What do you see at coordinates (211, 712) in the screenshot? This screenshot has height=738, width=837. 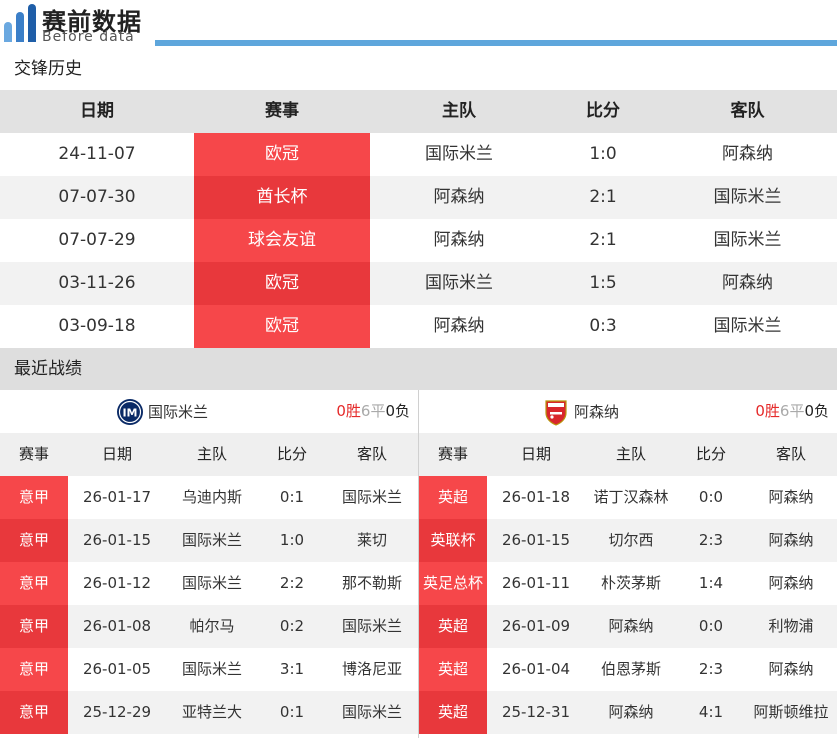 I see `recent-cell-home: 亚特兰大` at bounding box center [211, 712].